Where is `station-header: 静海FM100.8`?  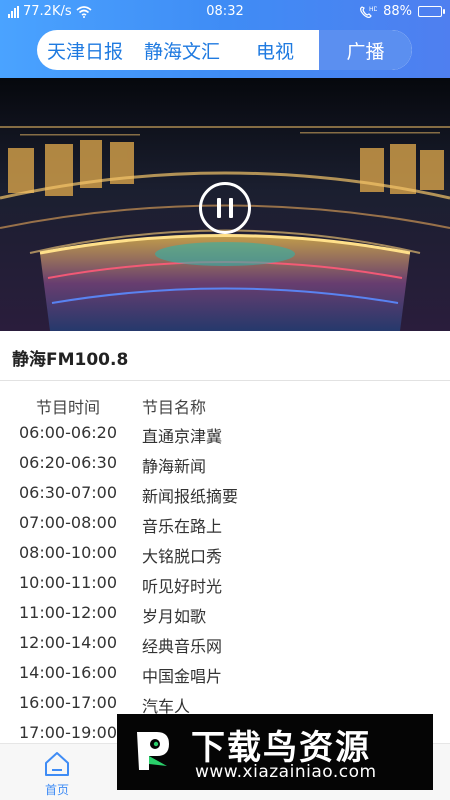 station-header: 静海FM100.8 is located at coordinates (225, 356).